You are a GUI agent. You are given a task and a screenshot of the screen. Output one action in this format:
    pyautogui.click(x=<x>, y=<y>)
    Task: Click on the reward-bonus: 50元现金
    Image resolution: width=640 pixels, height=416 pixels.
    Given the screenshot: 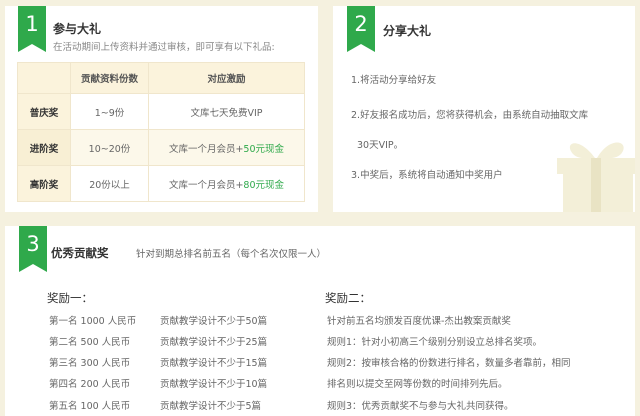 What is the action you would take?
    pyautogui.click(x=264, y=149)
    